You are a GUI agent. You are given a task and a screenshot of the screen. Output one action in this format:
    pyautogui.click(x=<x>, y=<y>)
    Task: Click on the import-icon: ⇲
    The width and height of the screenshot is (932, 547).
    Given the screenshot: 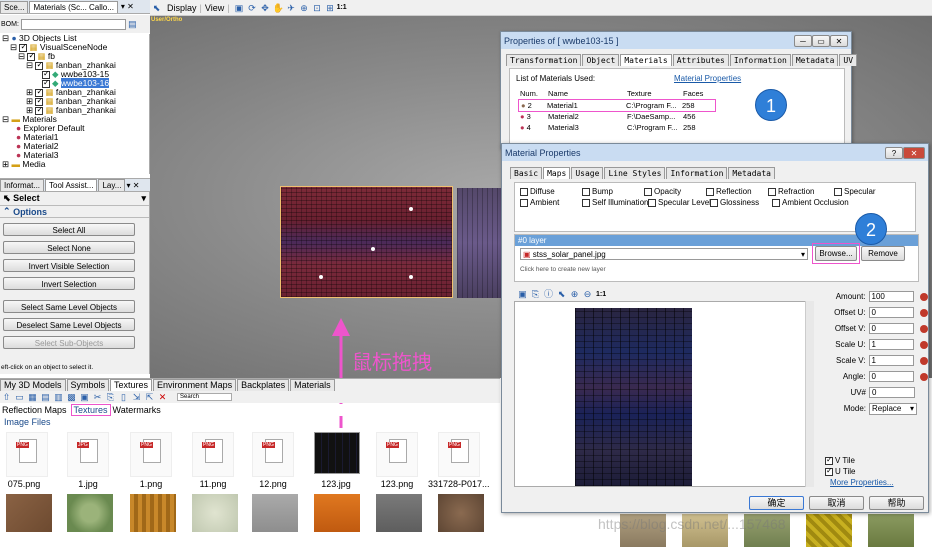 What is the action you would take?
    pyautogui.click(x=136, y=397)
    